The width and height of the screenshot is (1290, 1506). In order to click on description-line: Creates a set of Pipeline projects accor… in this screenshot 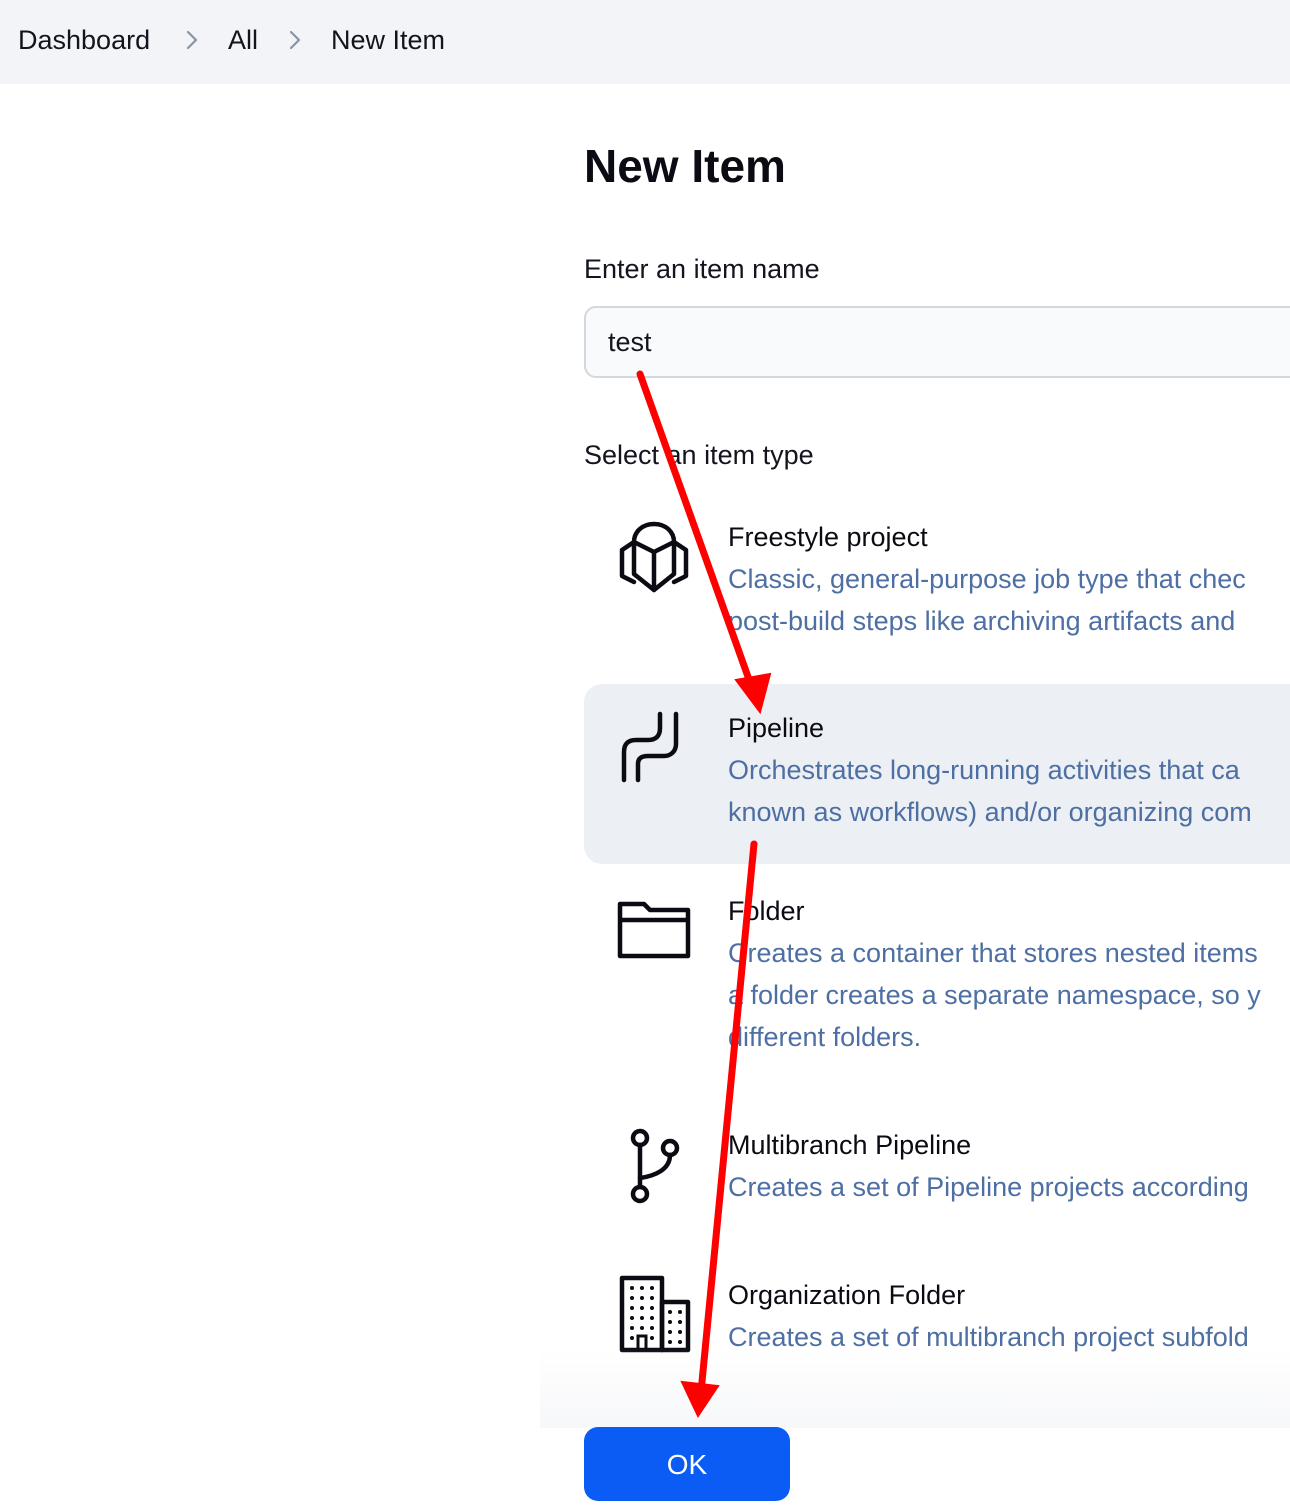, I will do `click(988, 1187)`.